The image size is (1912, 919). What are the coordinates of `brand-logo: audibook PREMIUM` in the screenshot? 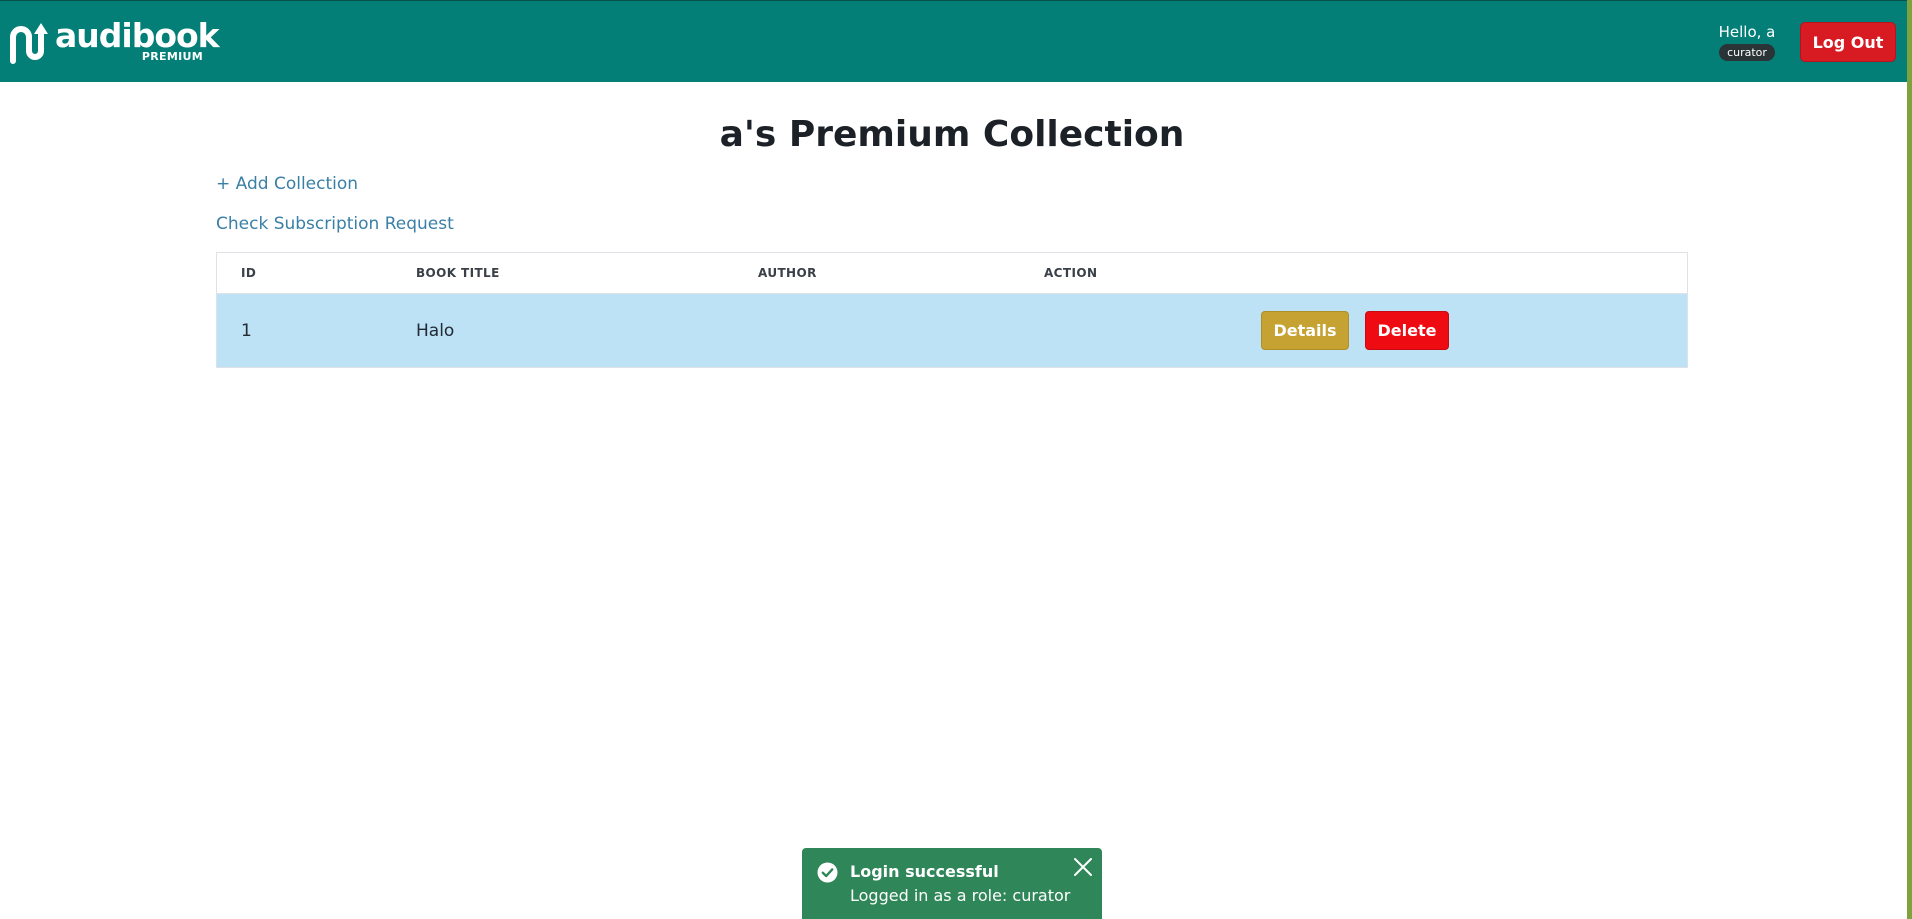 It's located at (114, 41).